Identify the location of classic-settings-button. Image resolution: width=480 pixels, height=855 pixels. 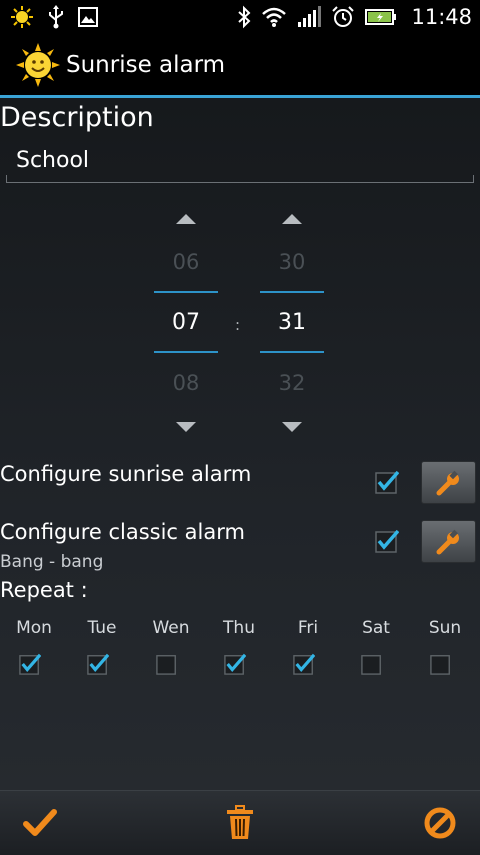
(448, 541).